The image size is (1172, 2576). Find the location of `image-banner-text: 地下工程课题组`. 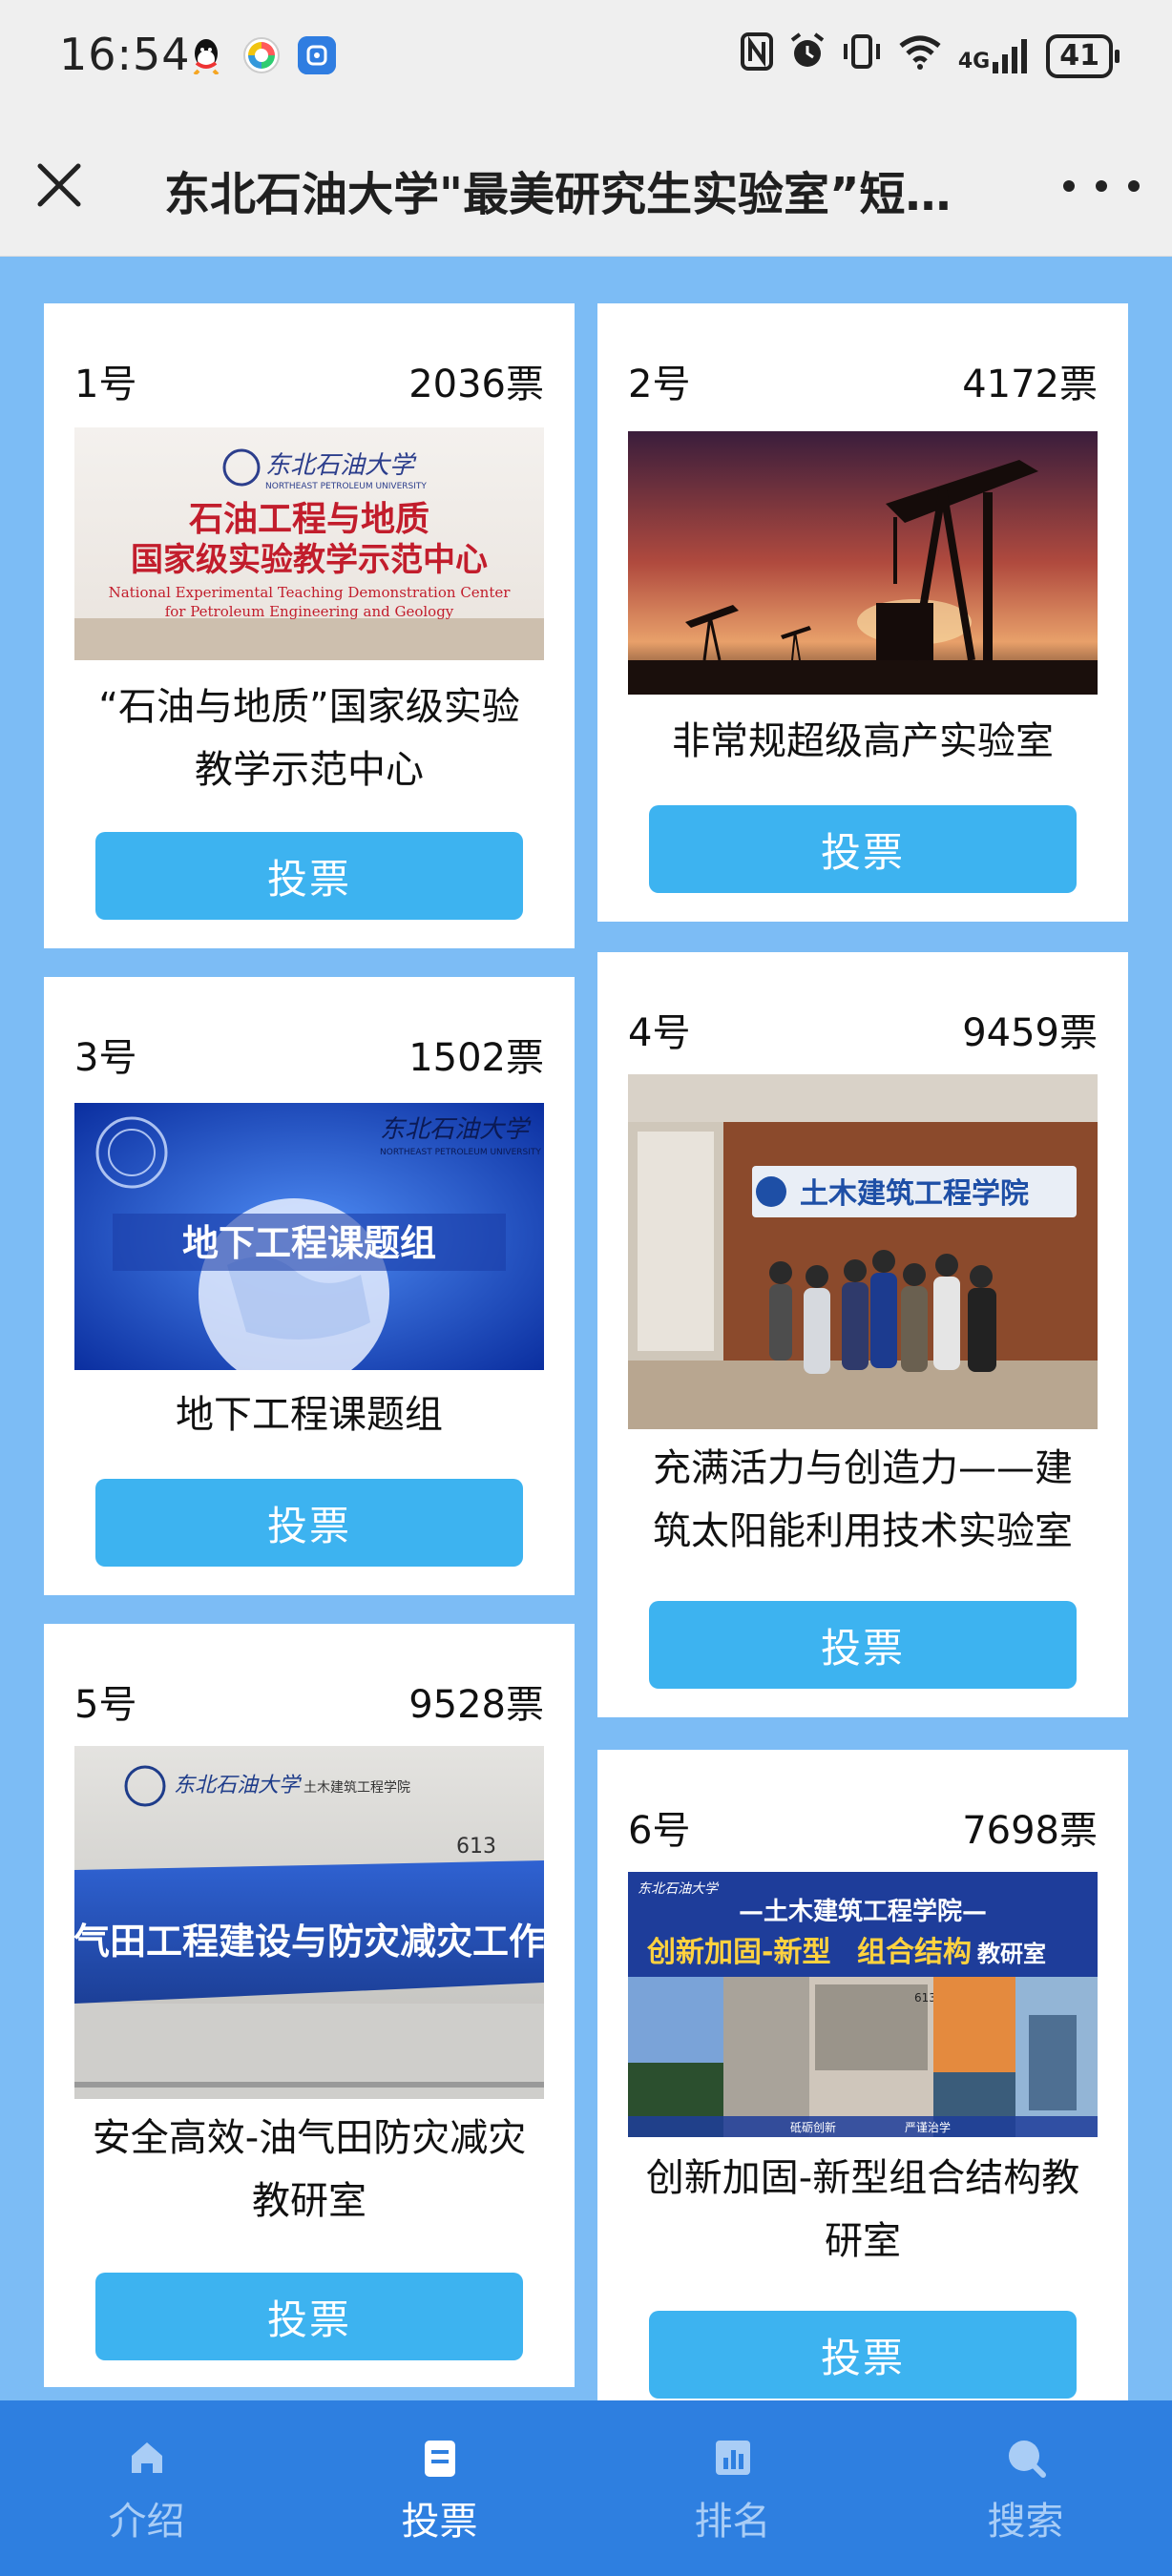

image-banner-text: 地下工程课题组 is located at coordinates (309, 1243).